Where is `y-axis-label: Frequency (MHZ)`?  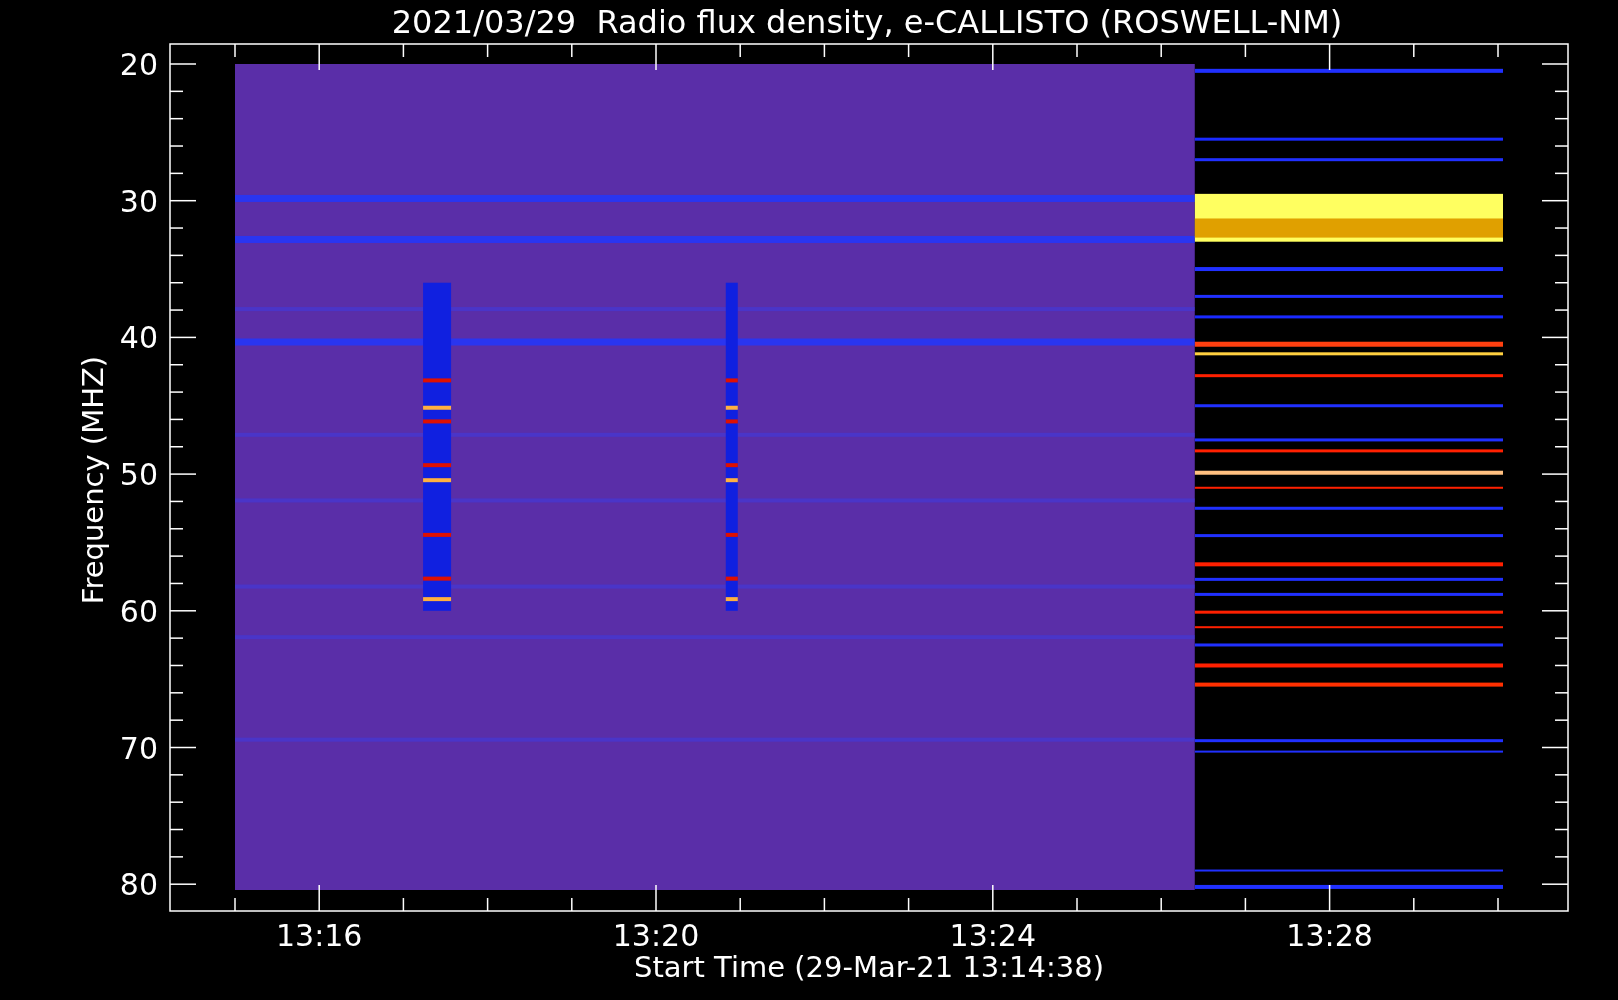
y-axis-label: Frequency (MHZ) is located at coordinates (93, 480).